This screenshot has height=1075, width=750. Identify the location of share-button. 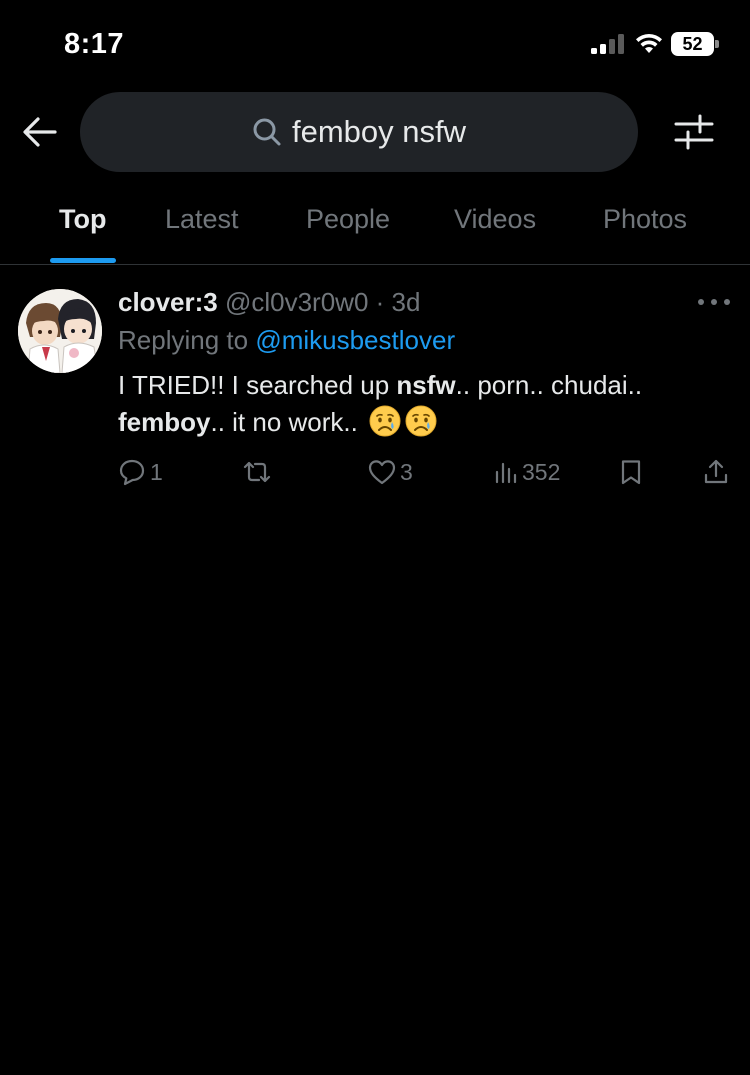
(716, 472).